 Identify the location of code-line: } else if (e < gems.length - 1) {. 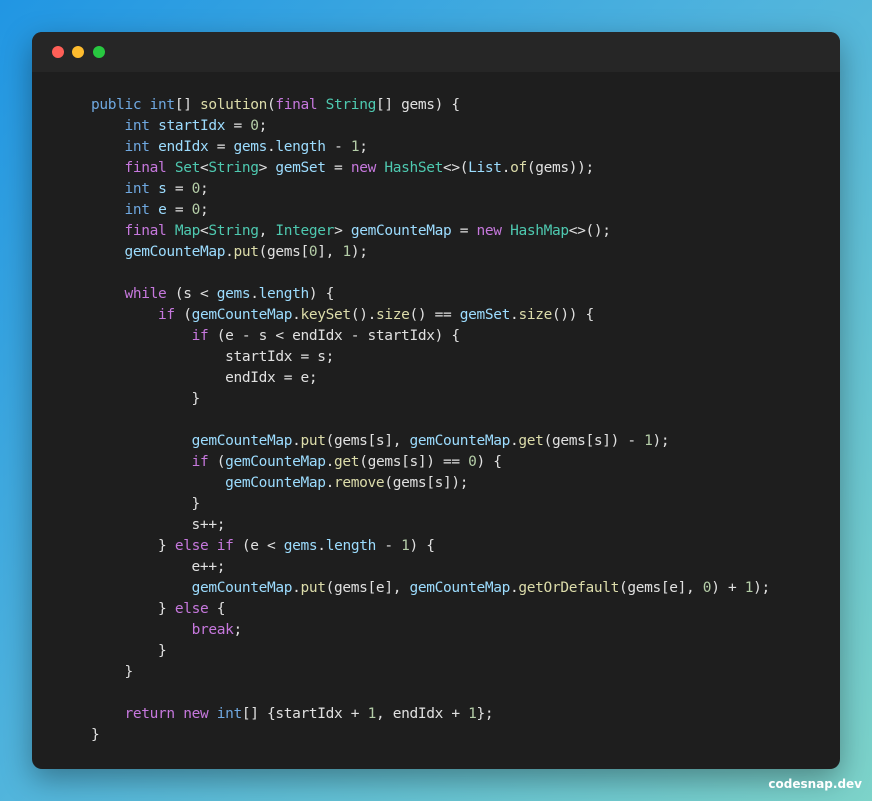
(430, 546).